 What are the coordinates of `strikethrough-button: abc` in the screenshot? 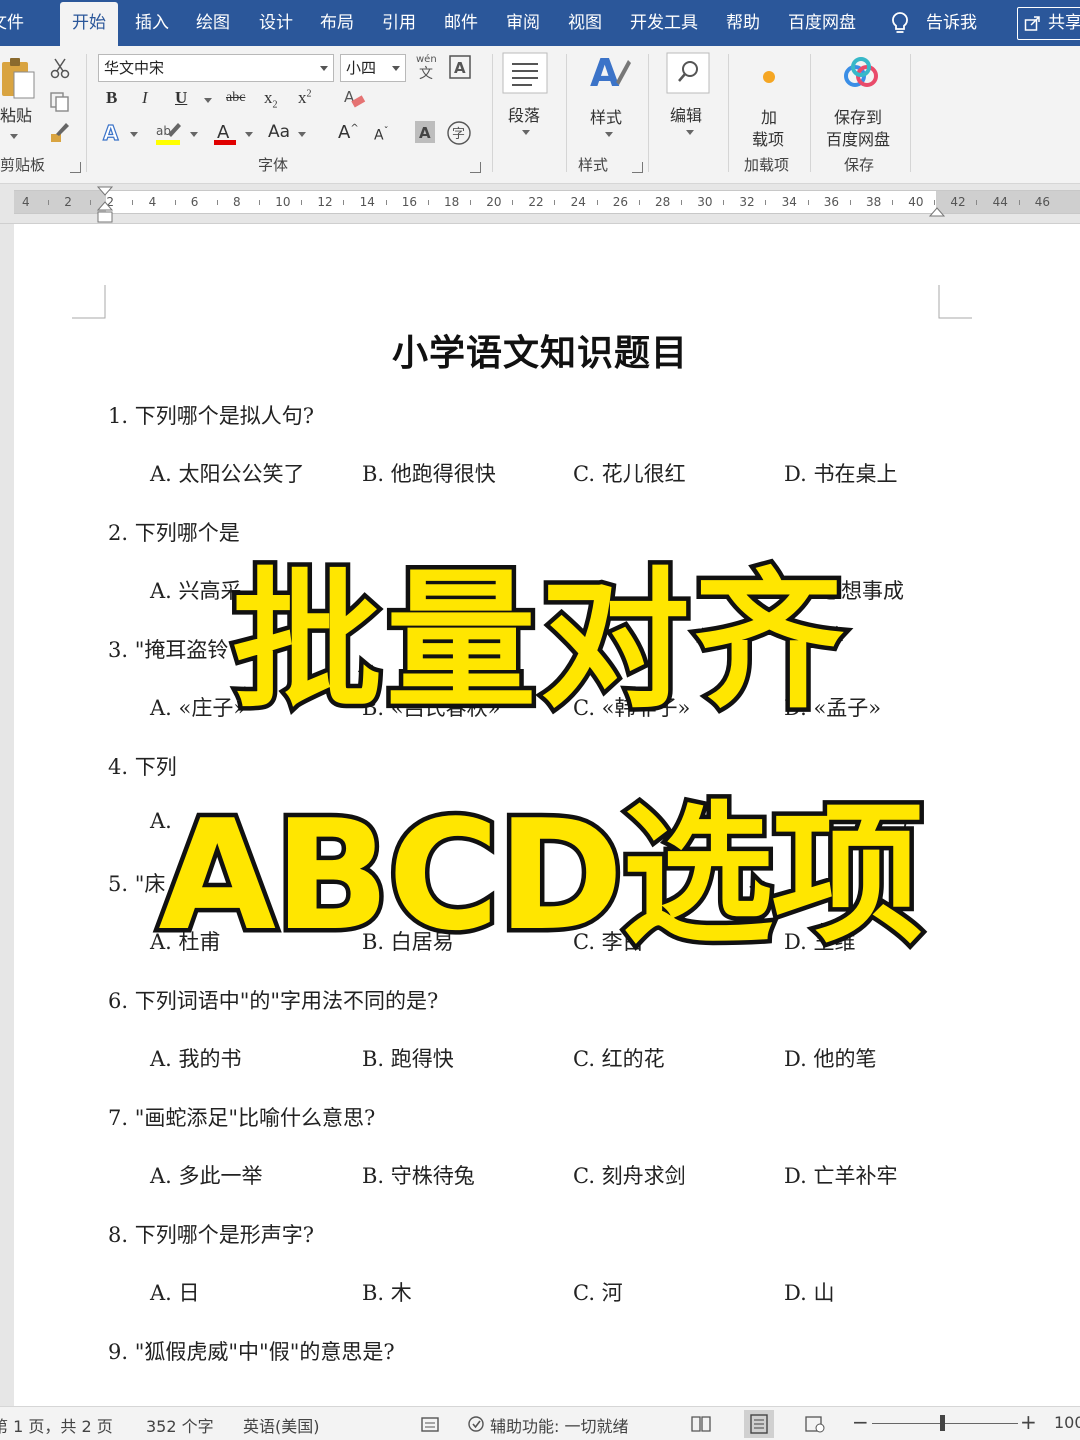 It's located at (235, 98).